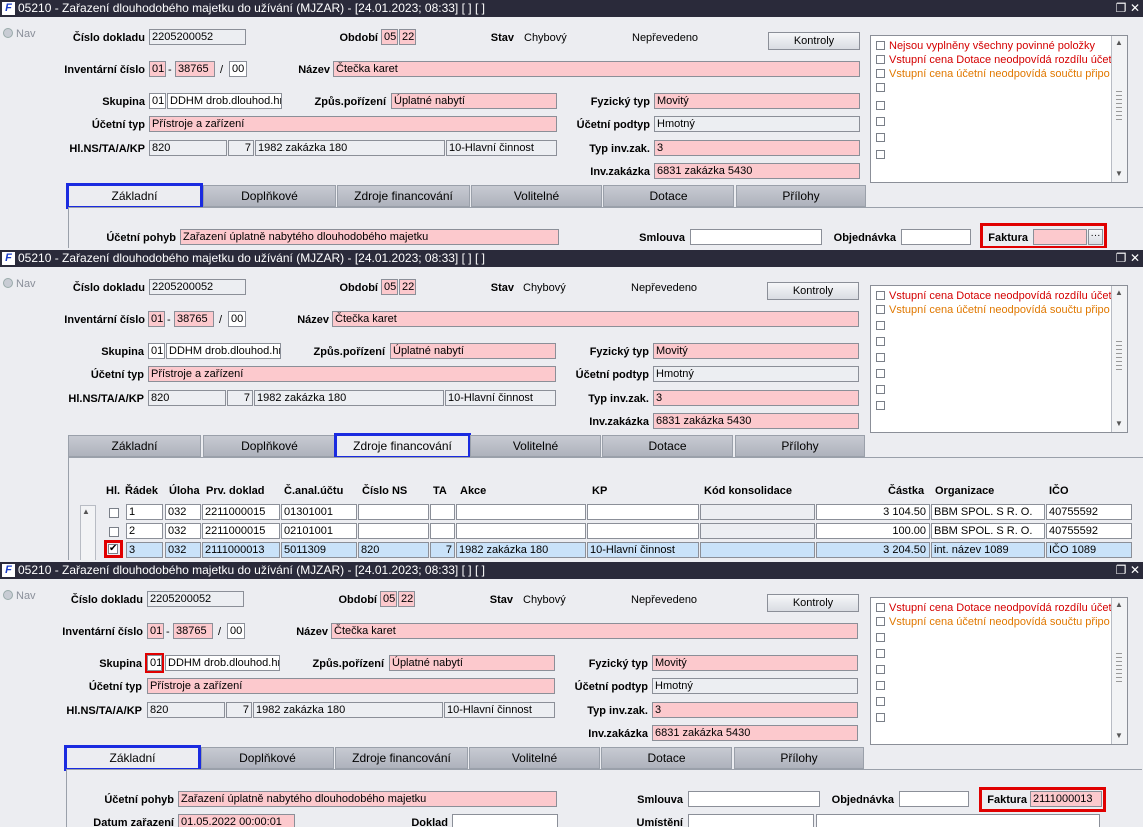  What do you see at coordinates (813, 603) in the screenshot?
I see `kontroly-button: Kontroly` at bounding box center [813, 603].